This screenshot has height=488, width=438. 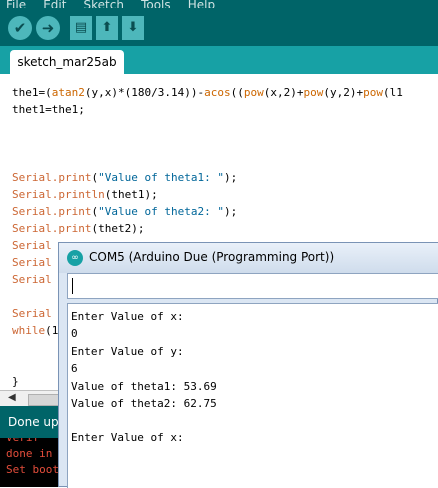 What do you see at coordinates (127, 351) in the screenshot?
I see `serial-output-line: Enter Value of y:` at bounding box center [127, 351].